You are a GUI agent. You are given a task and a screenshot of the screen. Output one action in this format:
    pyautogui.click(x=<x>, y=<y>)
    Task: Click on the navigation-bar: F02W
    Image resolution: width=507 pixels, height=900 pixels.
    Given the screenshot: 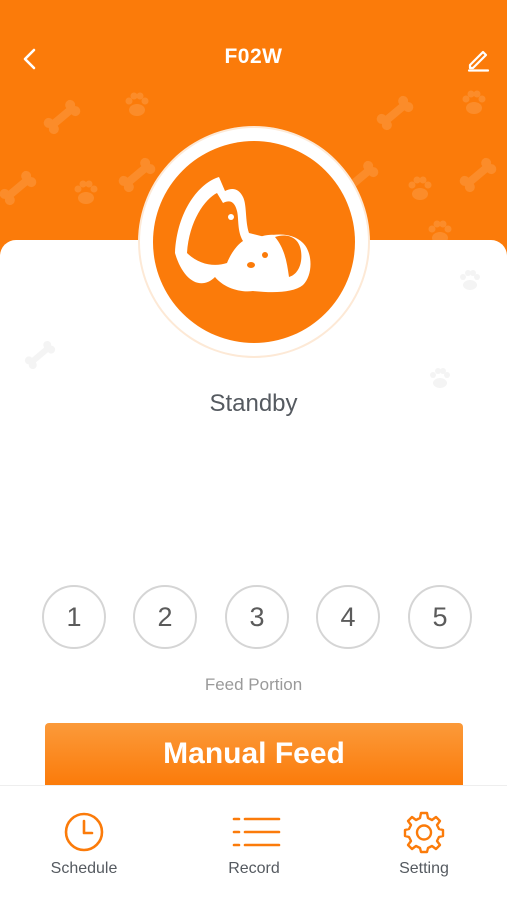 What is the action you would take?
    pyautogui.click(x=253, y=60)
    